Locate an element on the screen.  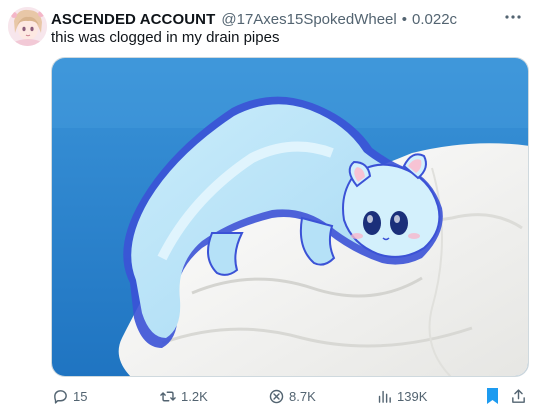
repost-icon is located at coordinates (168, 396).